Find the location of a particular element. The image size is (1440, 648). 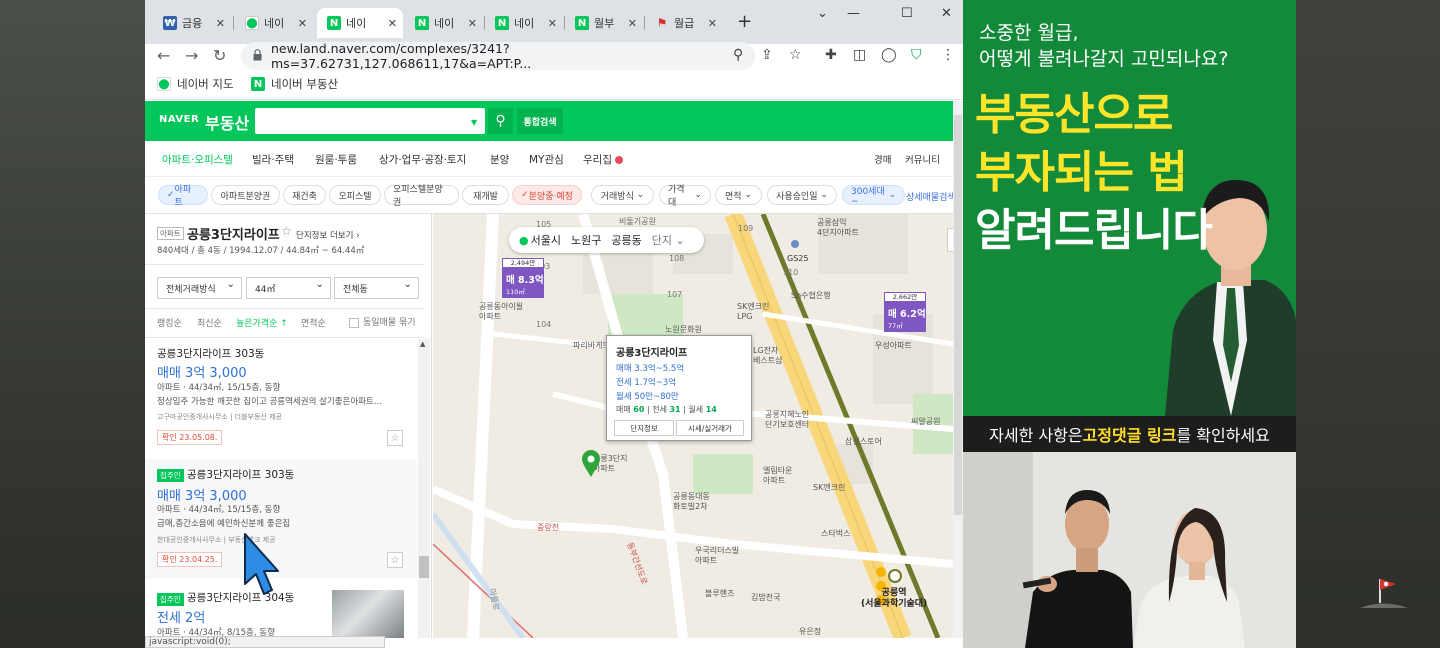

menu-villa: 빌라·주택 is located at coordinates (273, 159).